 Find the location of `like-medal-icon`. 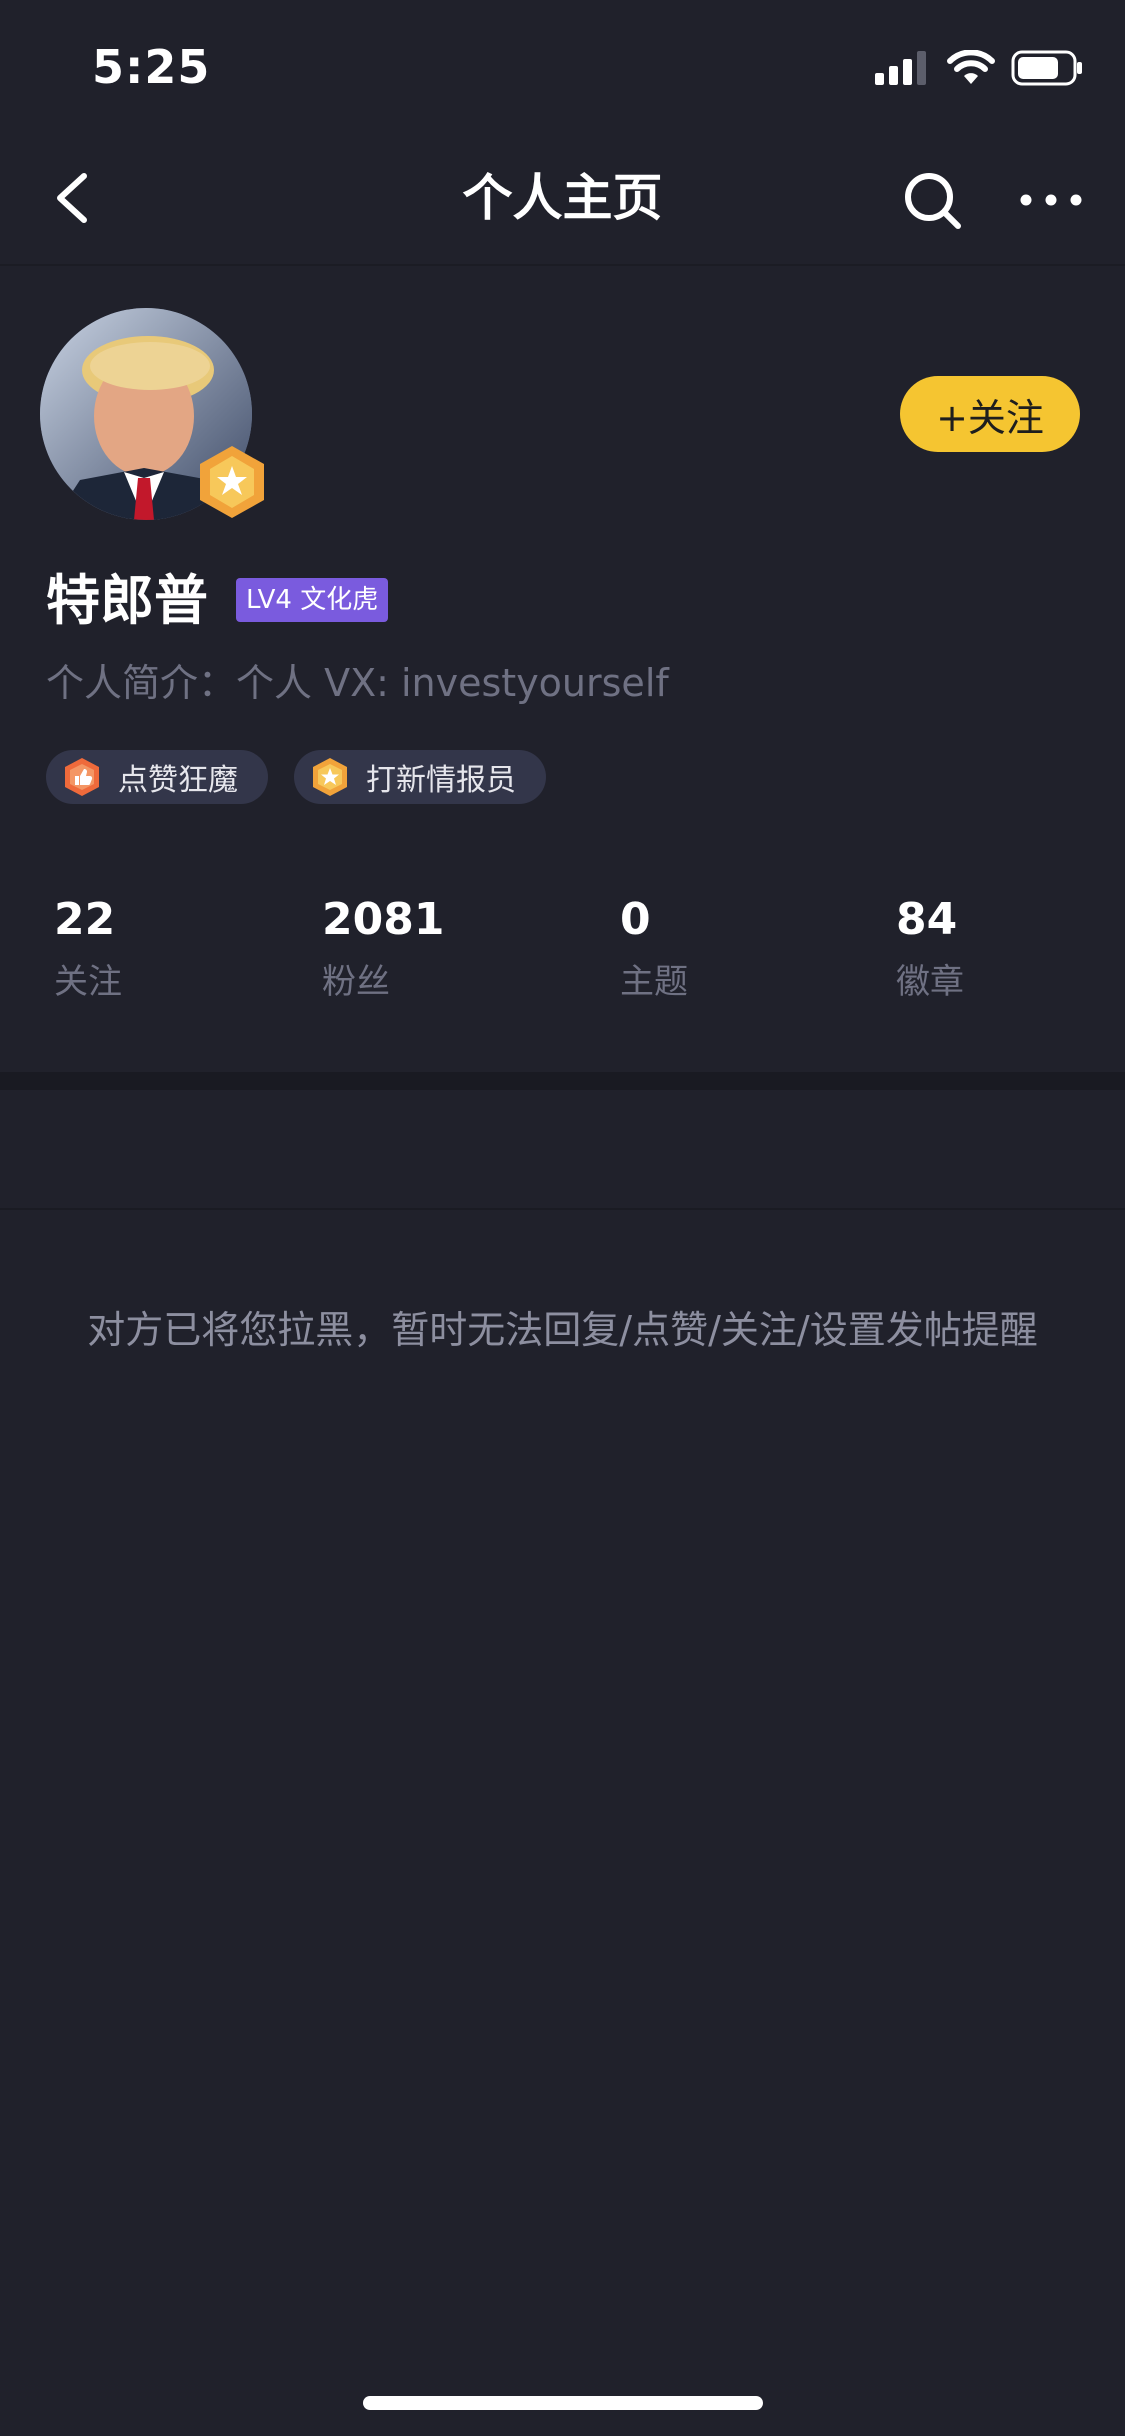

like-medal-icon is located at coordinates (82, 777).